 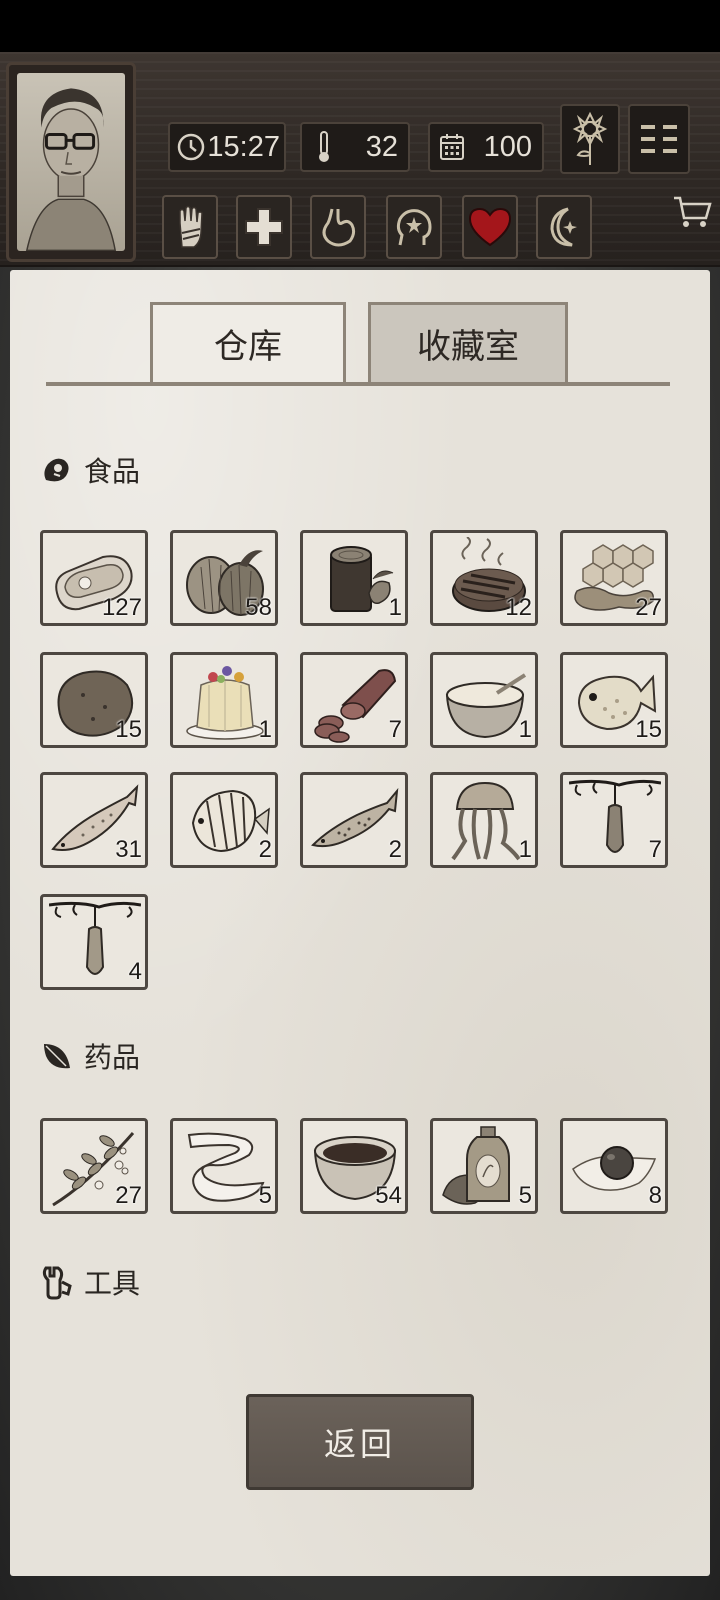 I want to click on section-tools-header: 工具, so click(x=89, y=1282).